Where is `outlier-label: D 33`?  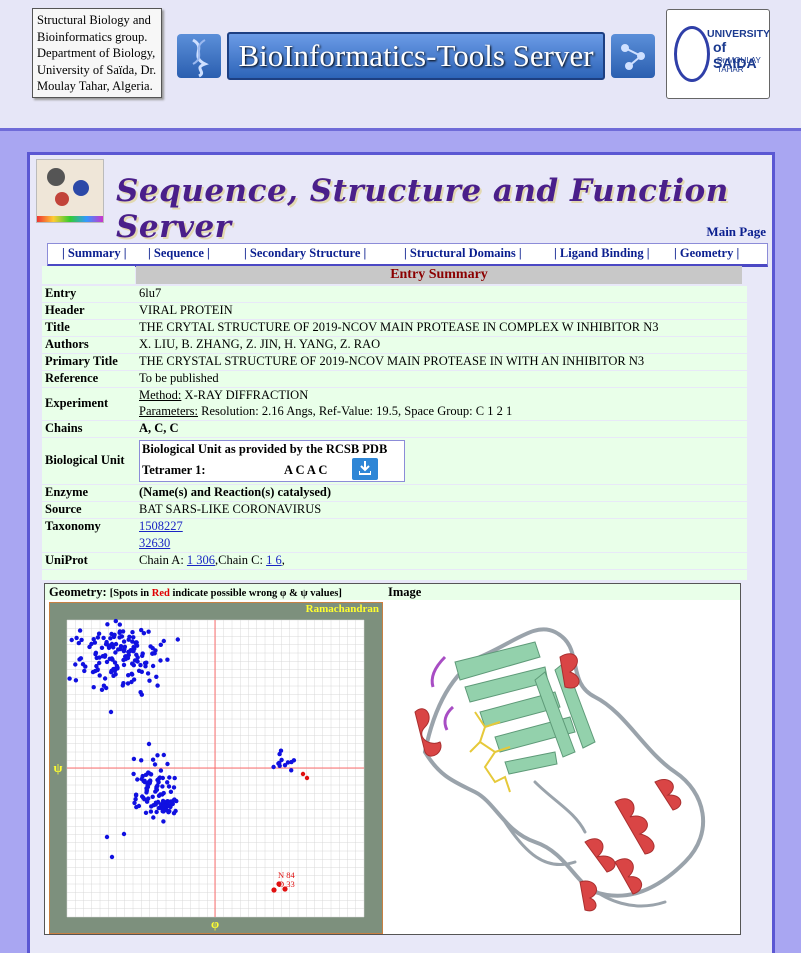
outlier-label: D 33 is located at coordinates (286, 884).